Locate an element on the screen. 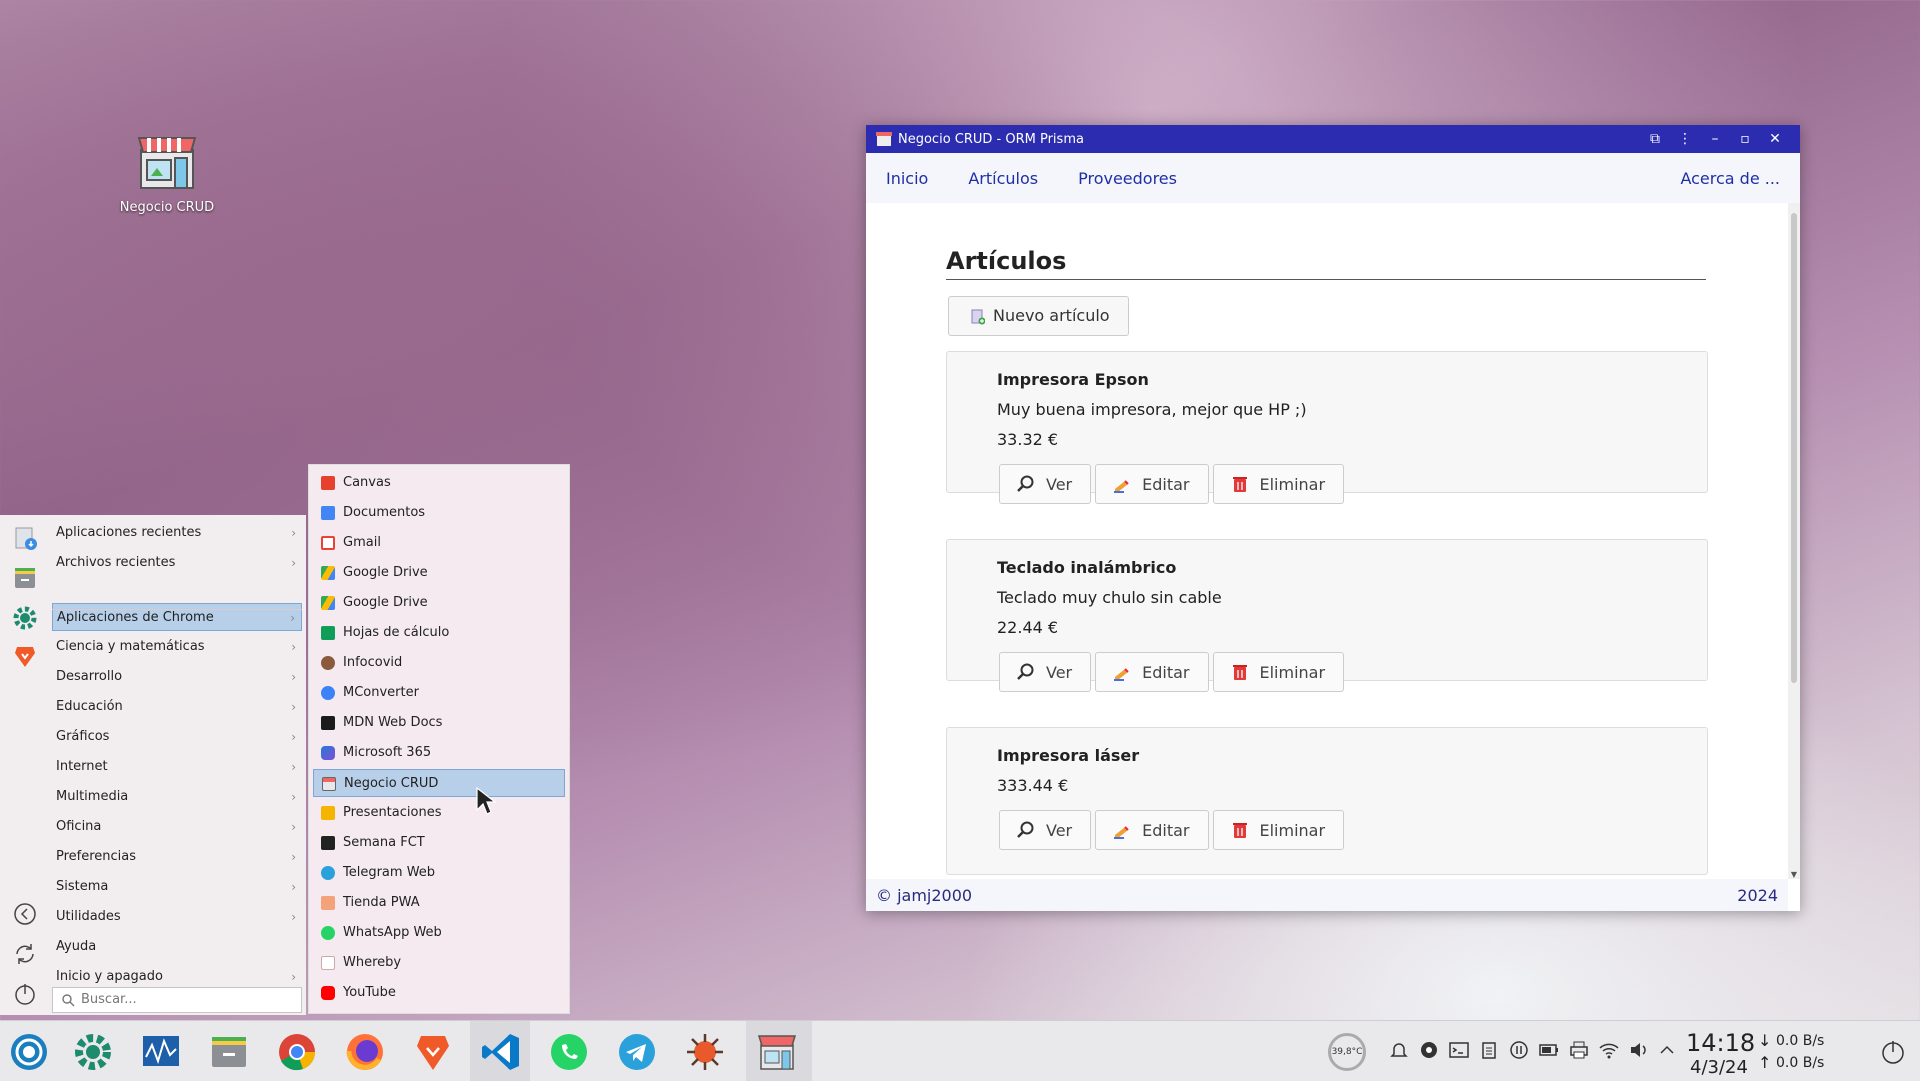 This screenshot has height=1081, width=1920. app-item-documentos: Documentos is located at coordinates (439, 513).